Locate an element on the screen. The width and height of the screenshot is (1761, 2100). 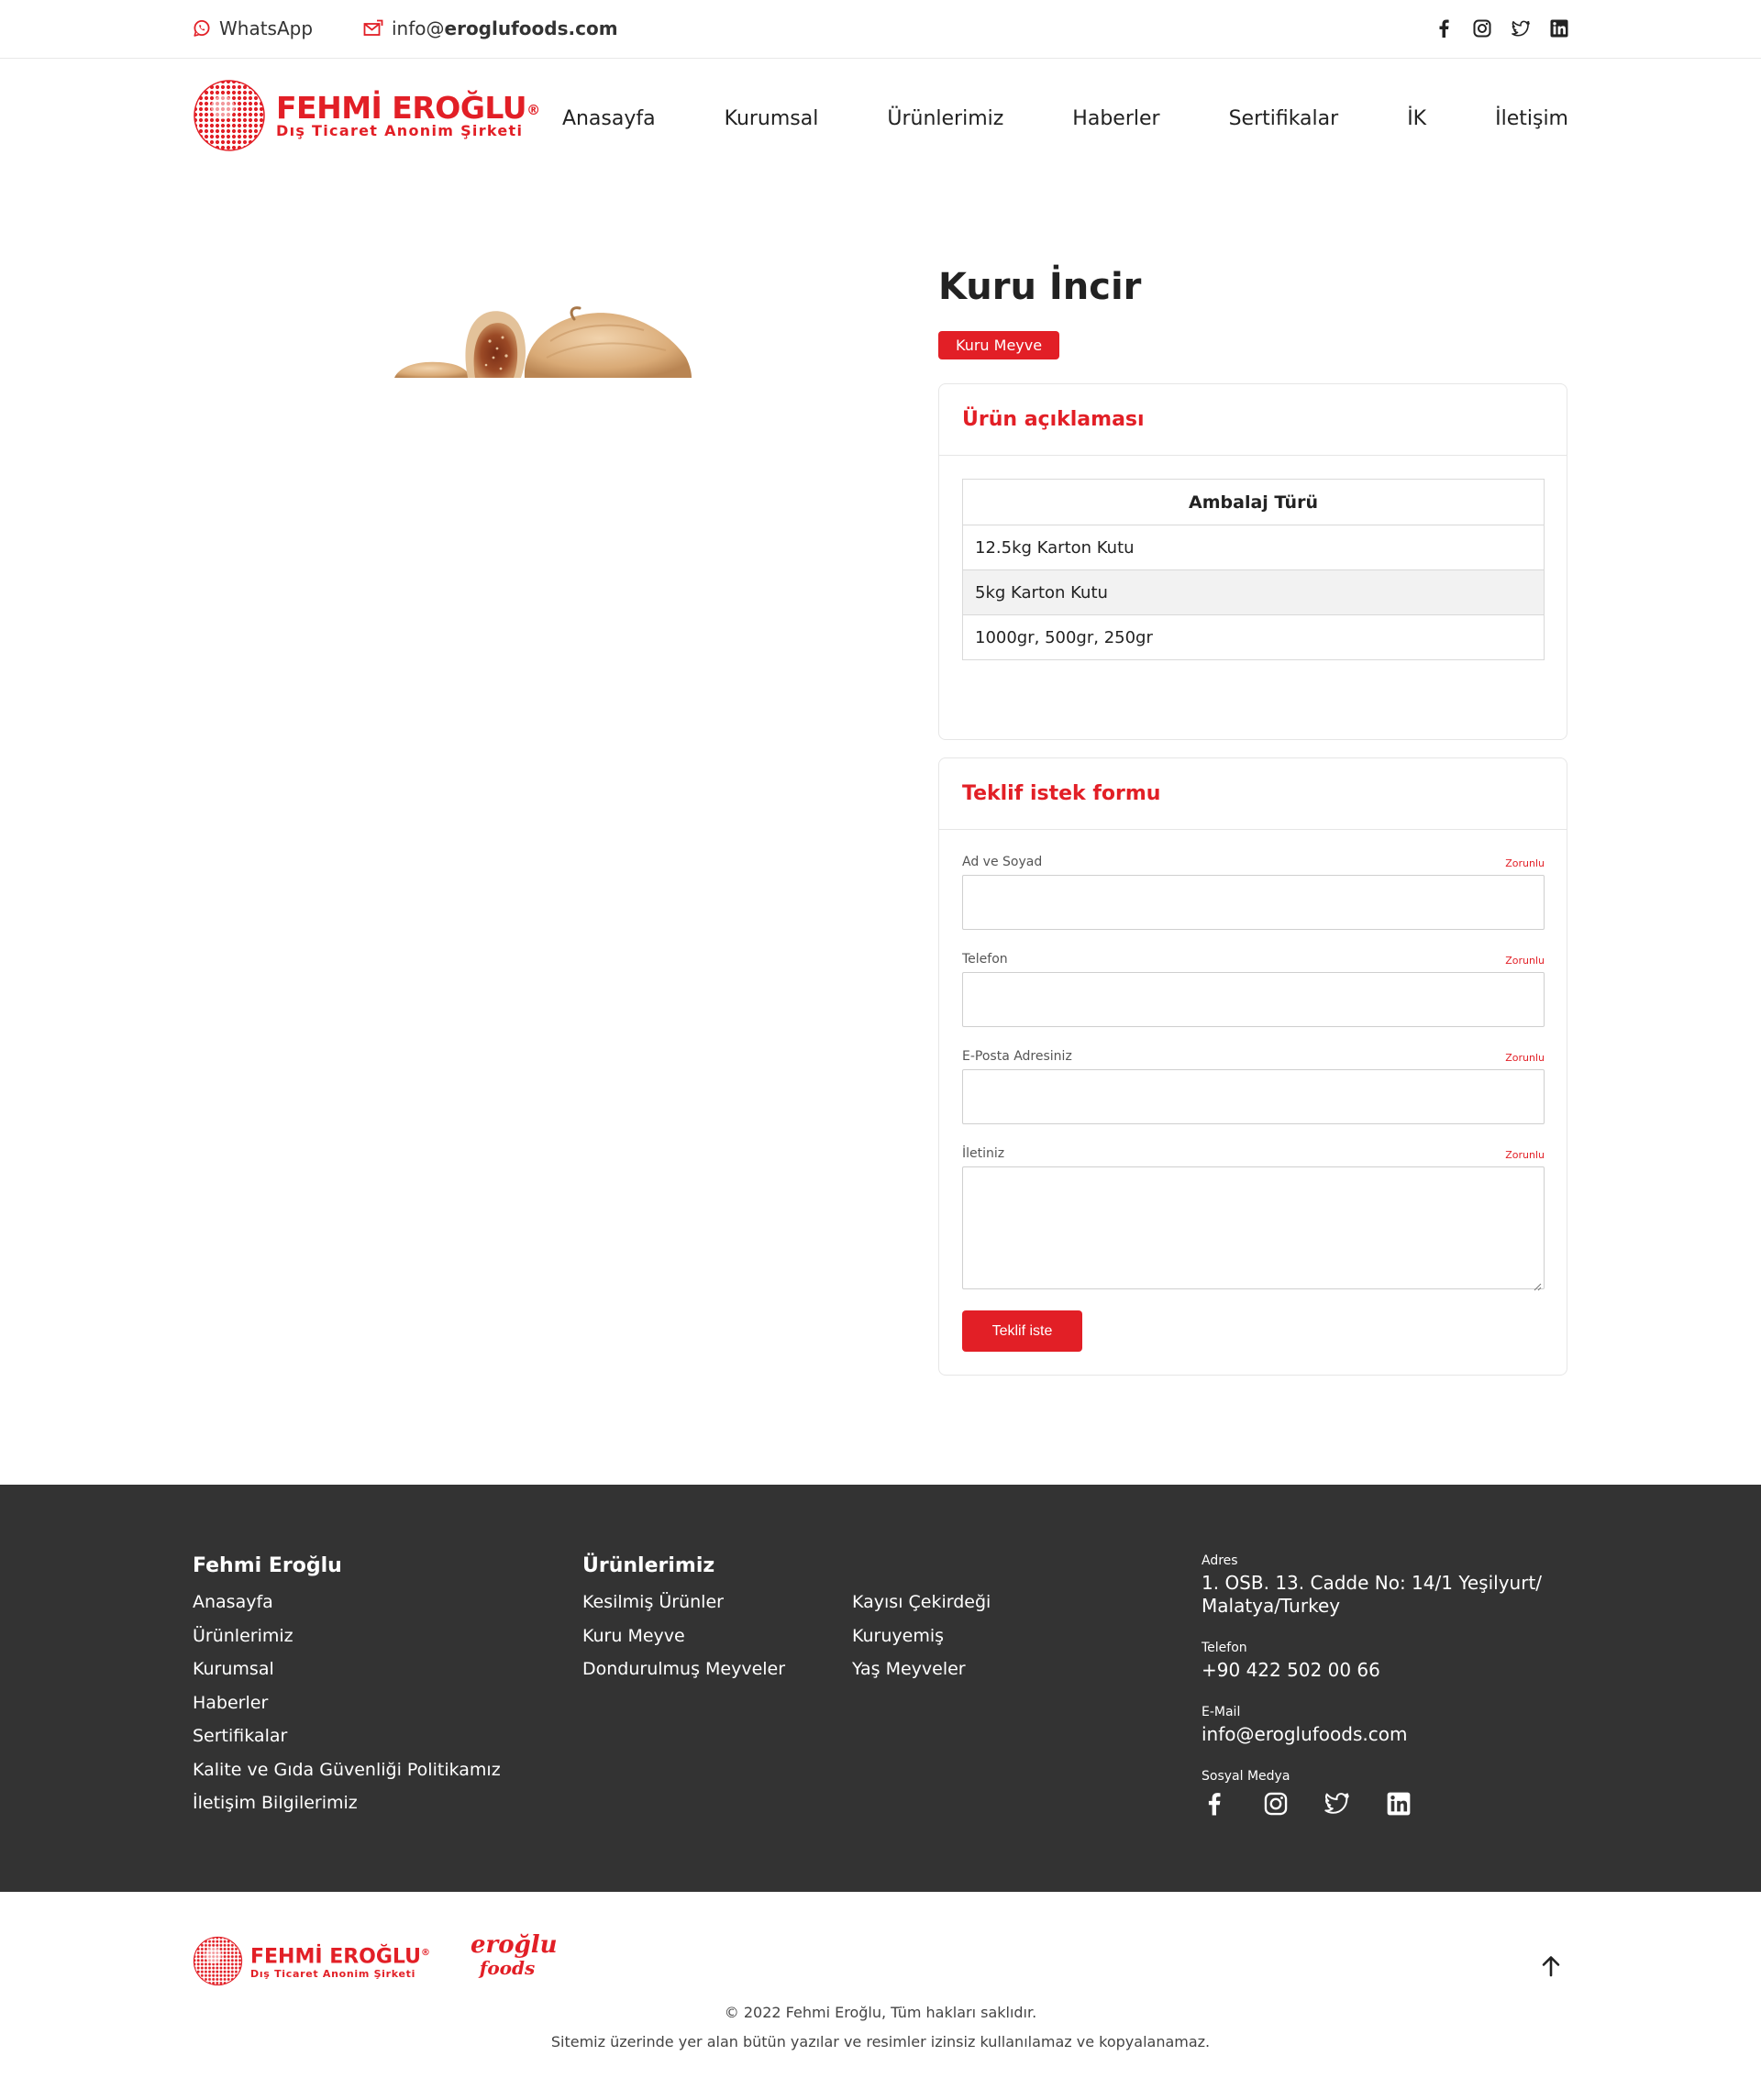
email-link: info@eroglufoods.com is located at coordinates (490, 28).